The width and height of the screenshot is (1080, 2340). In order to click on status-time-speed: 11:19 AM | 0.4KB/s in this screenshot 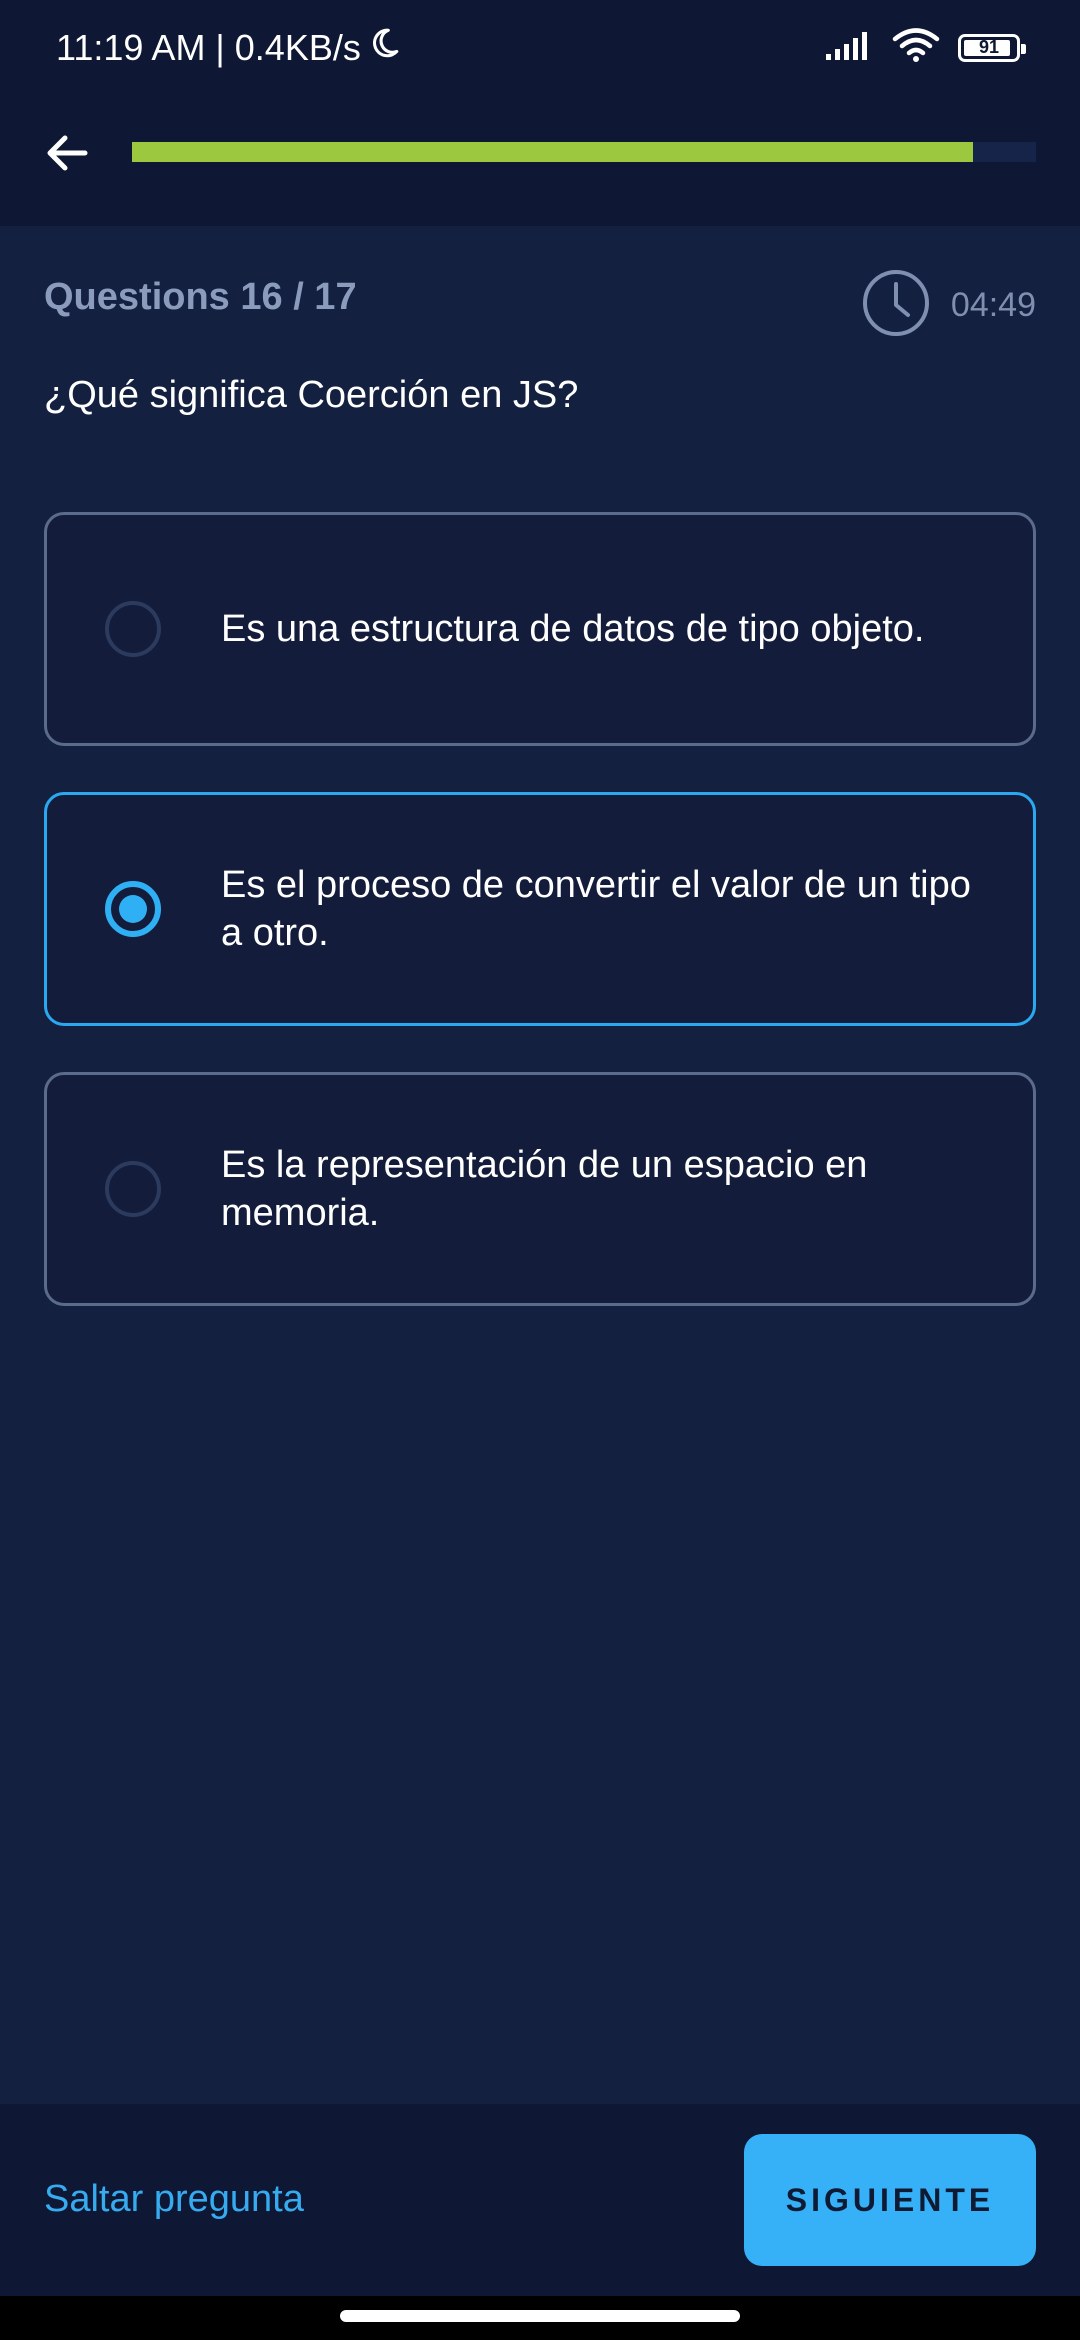, I will do `click(208, 47)`.